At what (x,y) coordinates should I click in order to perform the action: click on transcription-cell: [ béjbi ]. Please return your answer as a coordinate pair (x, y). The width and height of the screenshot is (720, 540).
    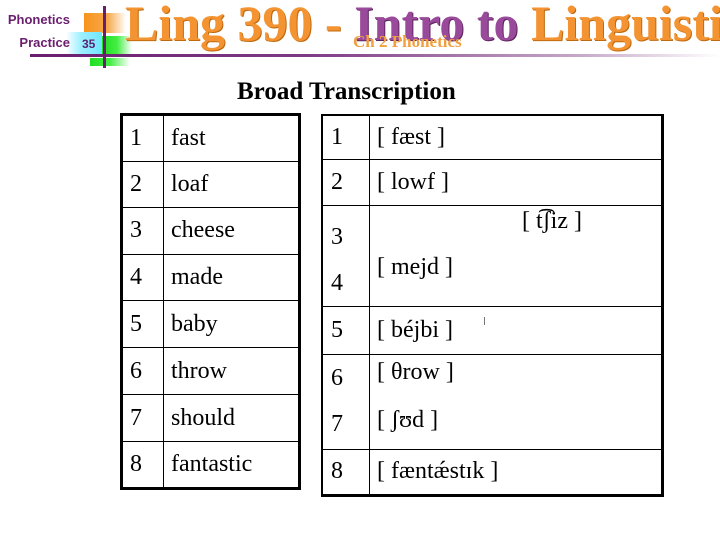
    Looking at the image, I should click on (516, 330).